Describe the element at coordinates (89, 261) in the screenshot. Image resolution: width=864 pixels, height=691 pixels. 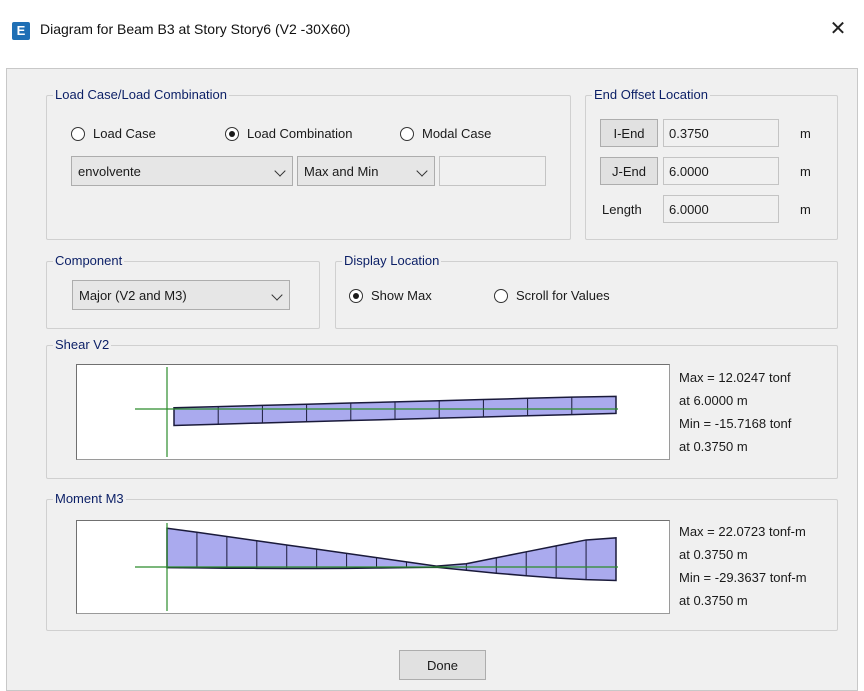
I see `component-group-title: Component` at that location.